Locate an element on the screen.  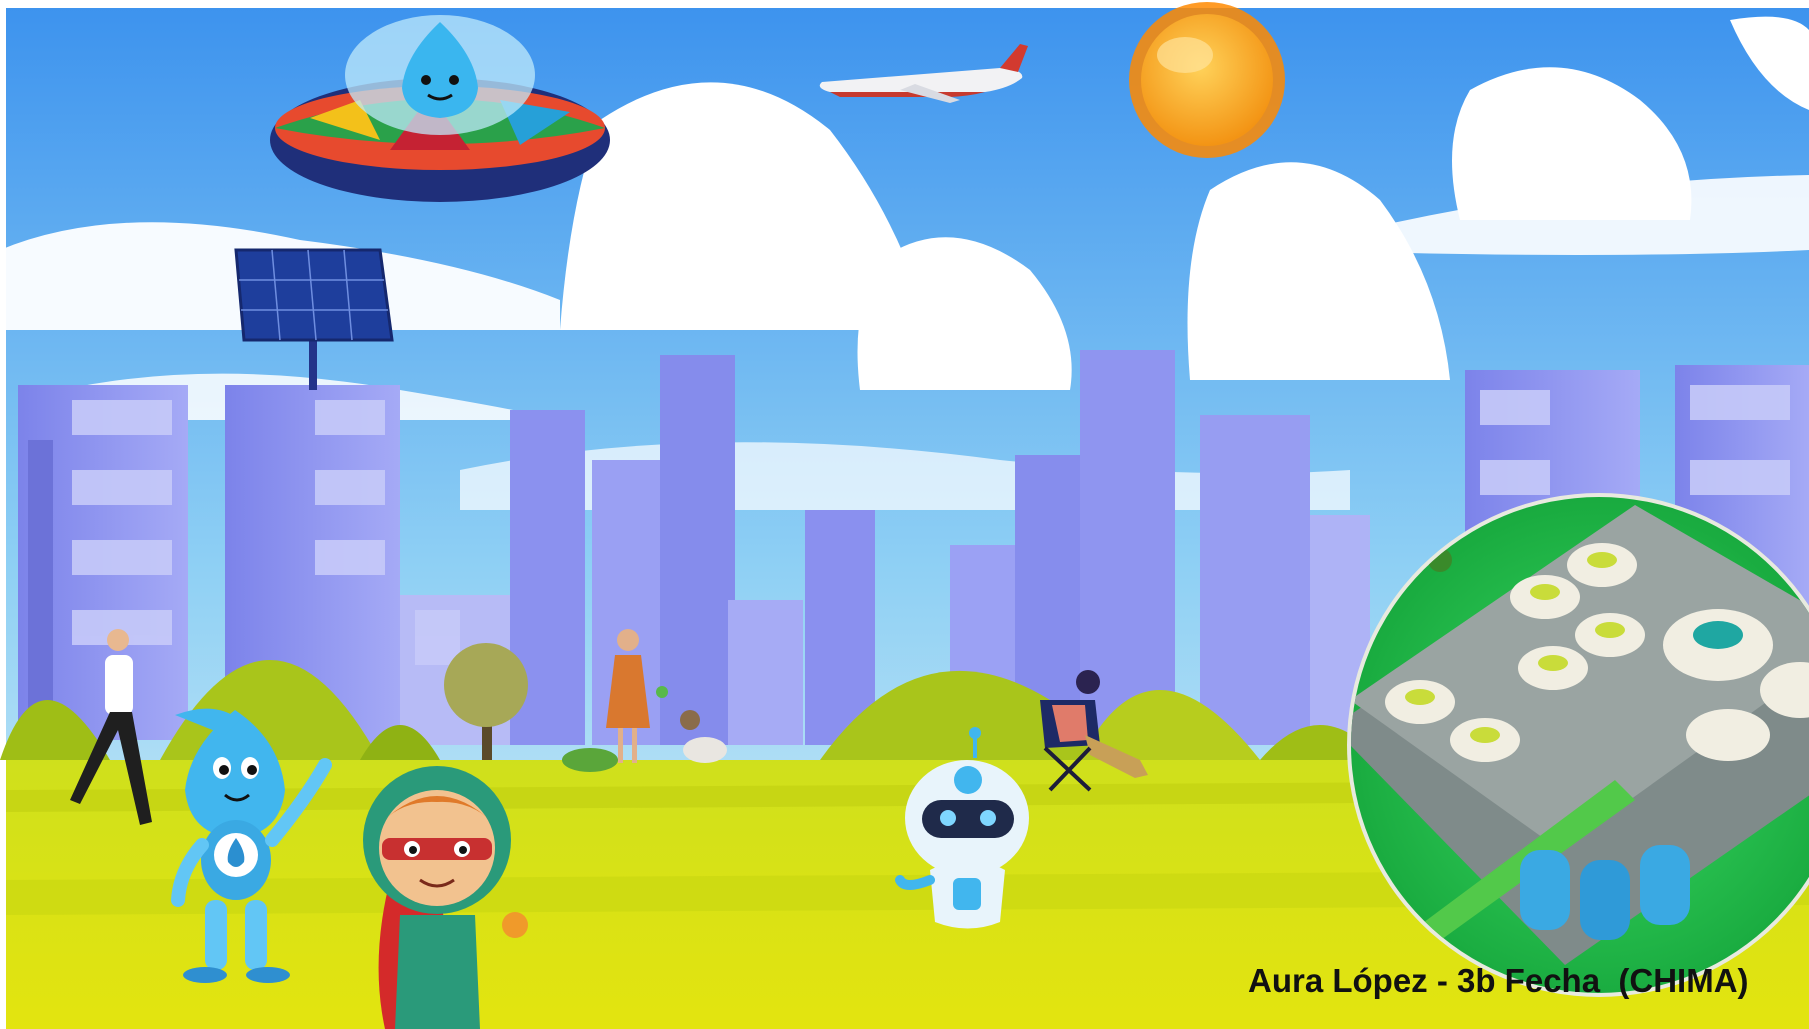
sun-icon is located at coordinates (1207, 80).